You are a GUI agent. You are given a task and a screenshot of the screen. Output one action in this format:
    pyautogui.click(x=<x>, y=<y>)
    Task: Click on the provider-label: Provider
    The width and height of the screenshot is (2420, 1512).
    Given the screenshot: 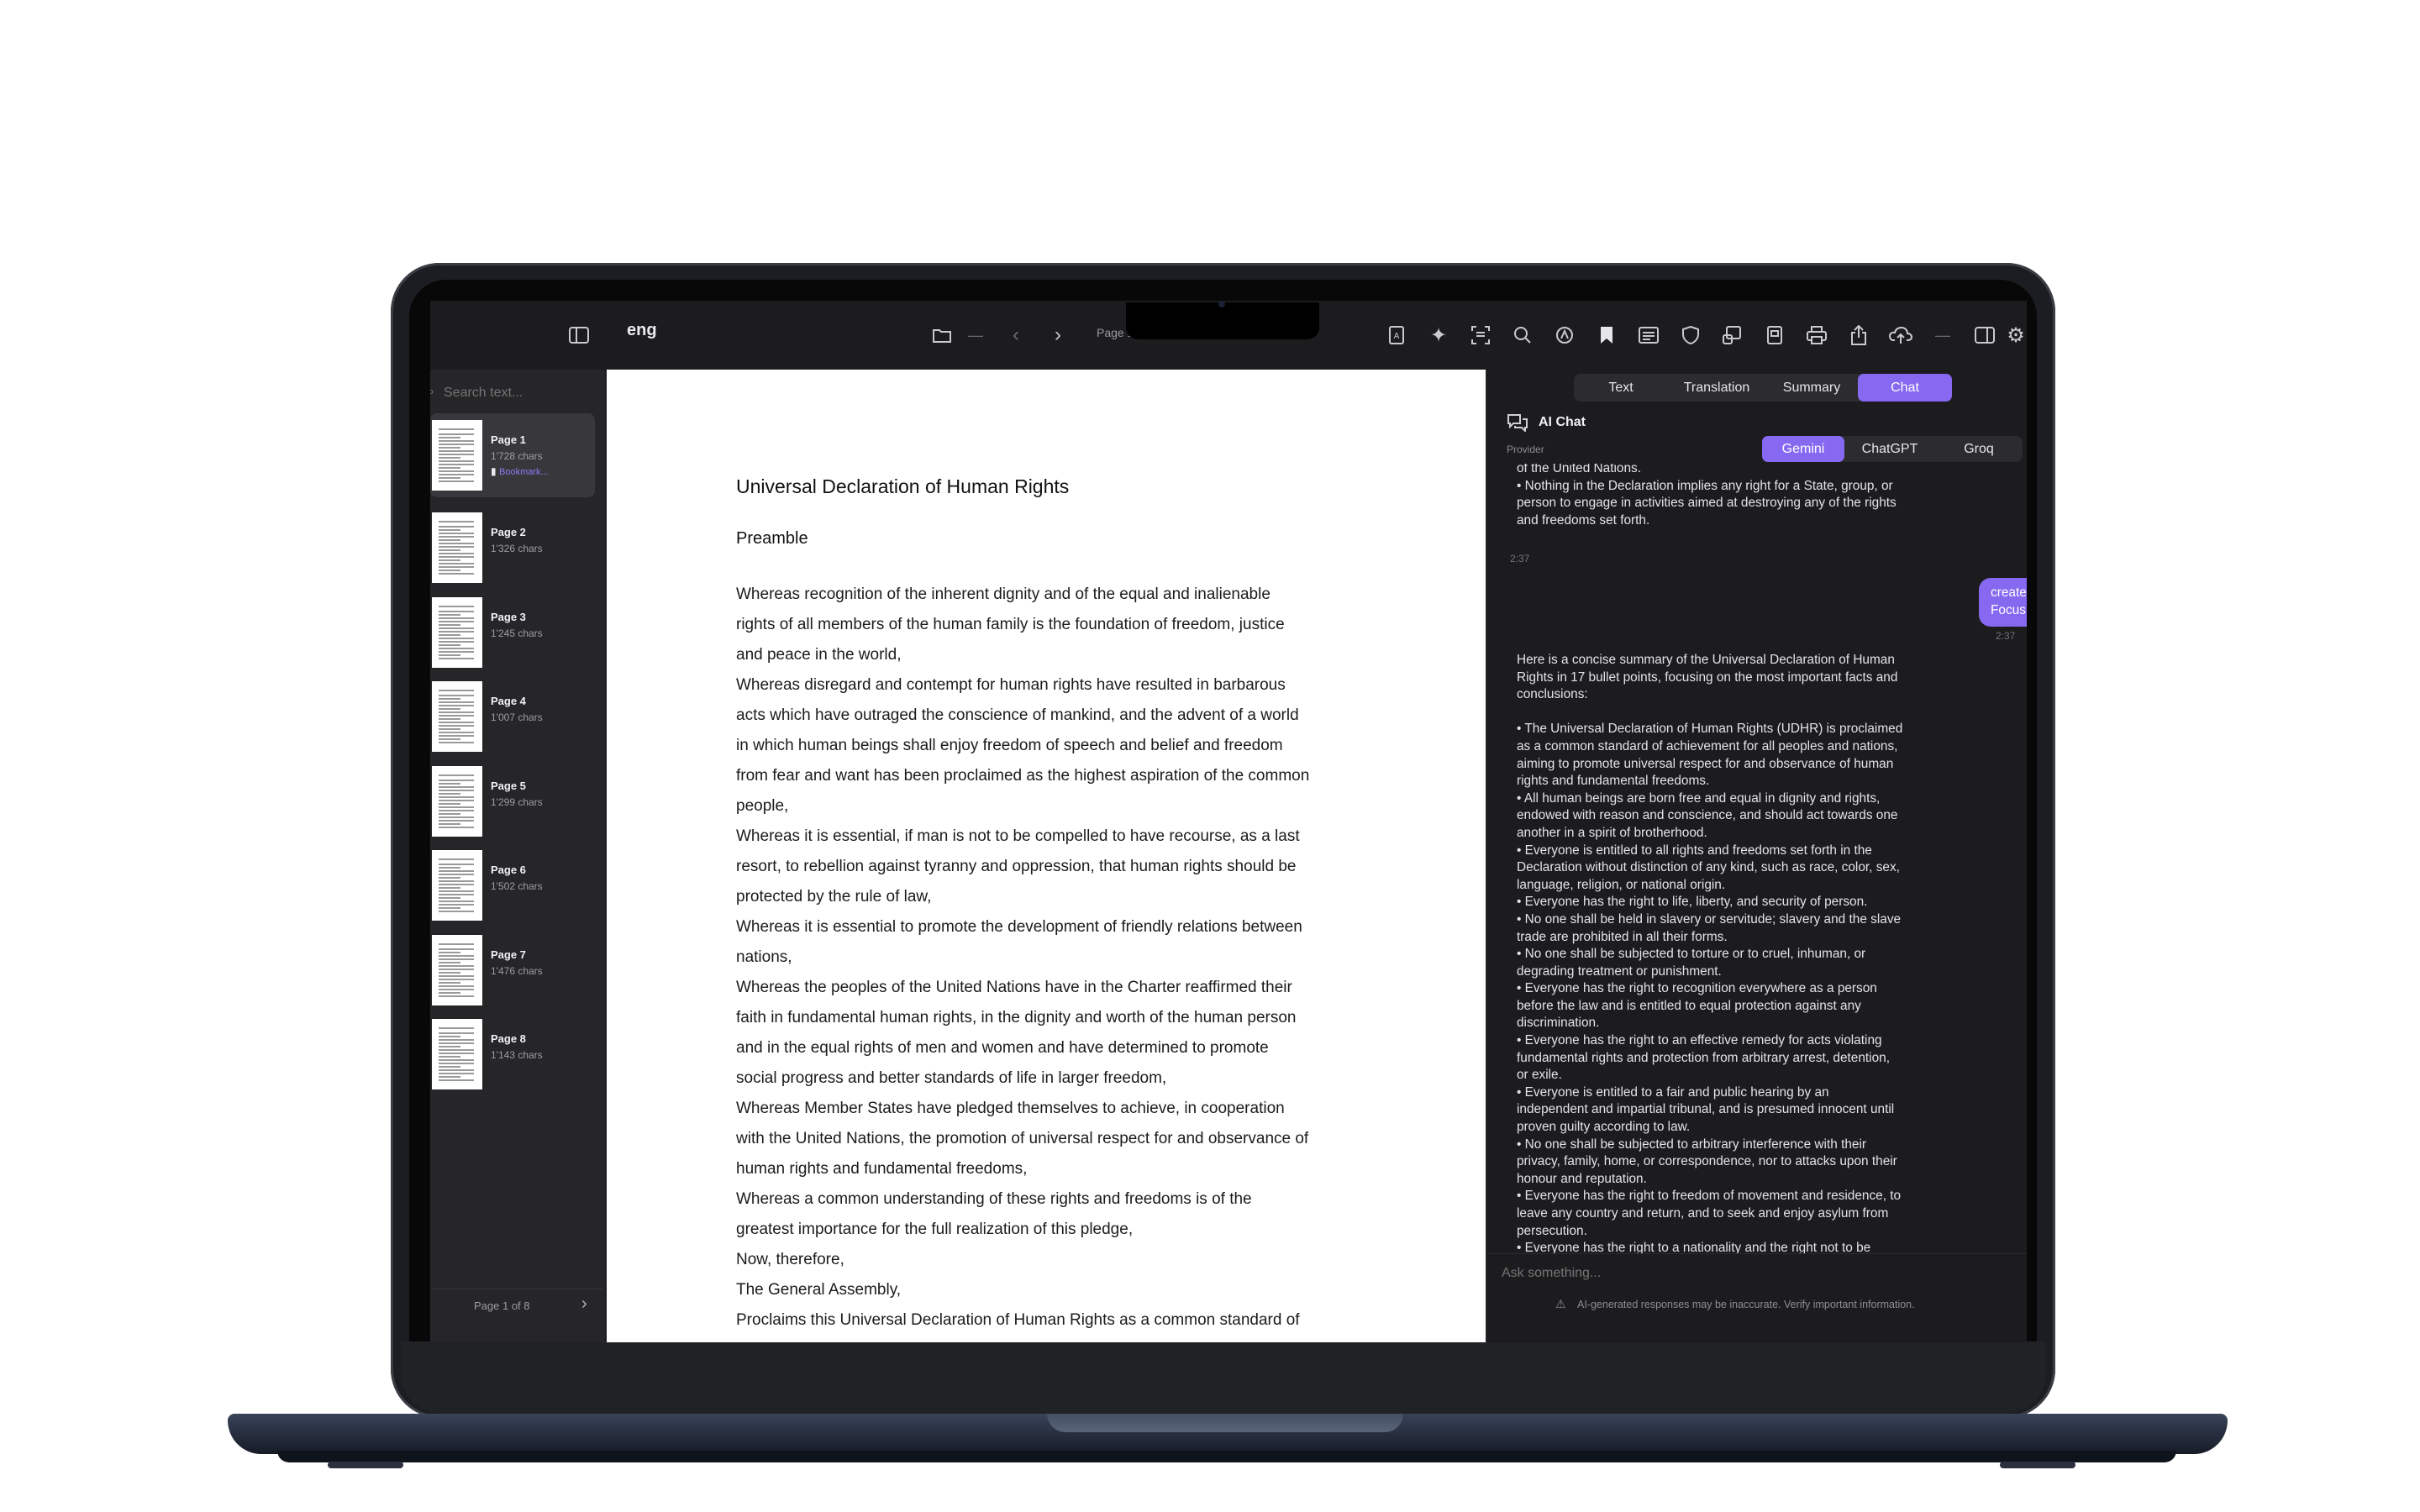 What is the action you would take?
    pyautogui.click(x=1526, y=449)
    